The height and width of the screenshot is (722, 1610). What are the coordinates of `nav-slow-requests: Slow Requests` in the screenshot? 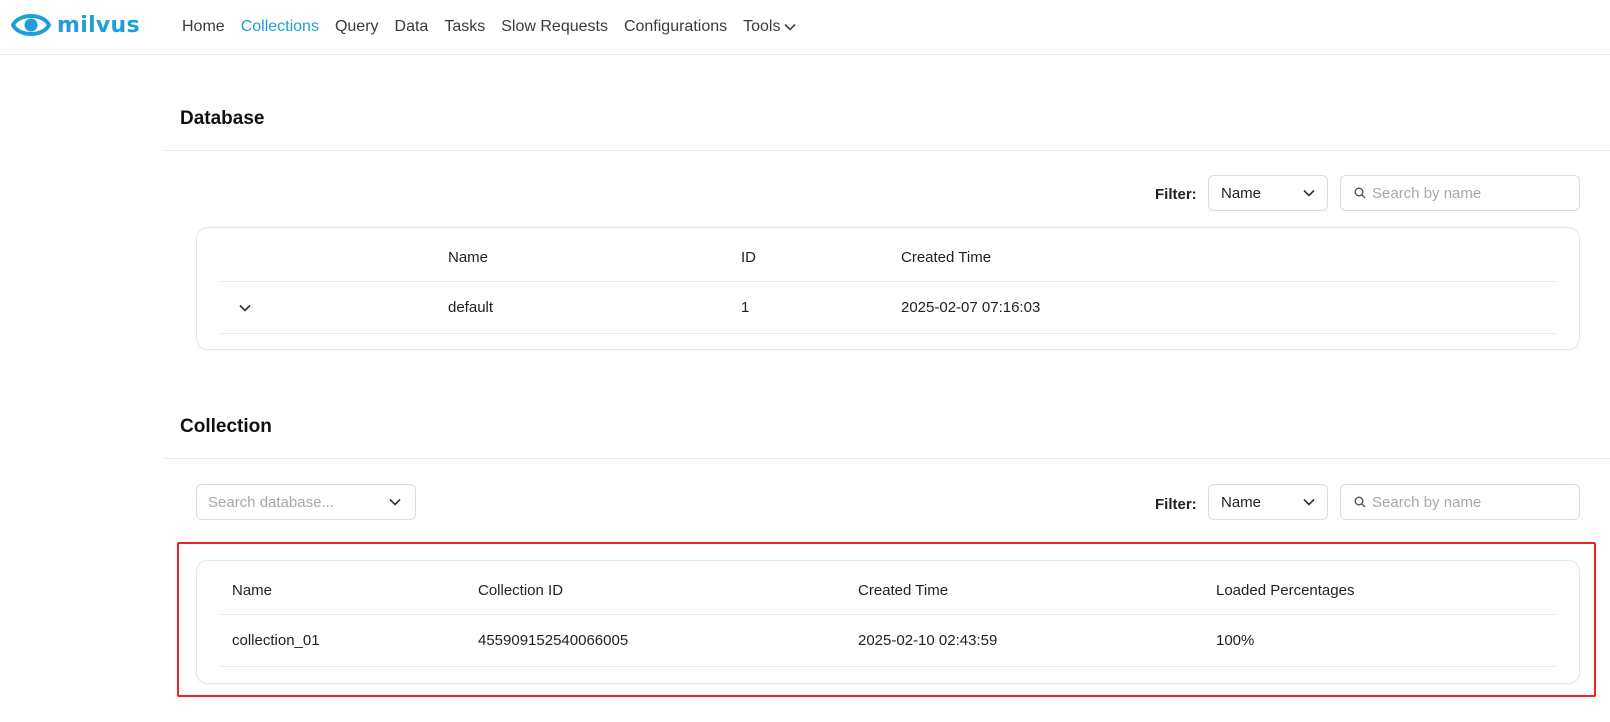 It's located at (554, 27).